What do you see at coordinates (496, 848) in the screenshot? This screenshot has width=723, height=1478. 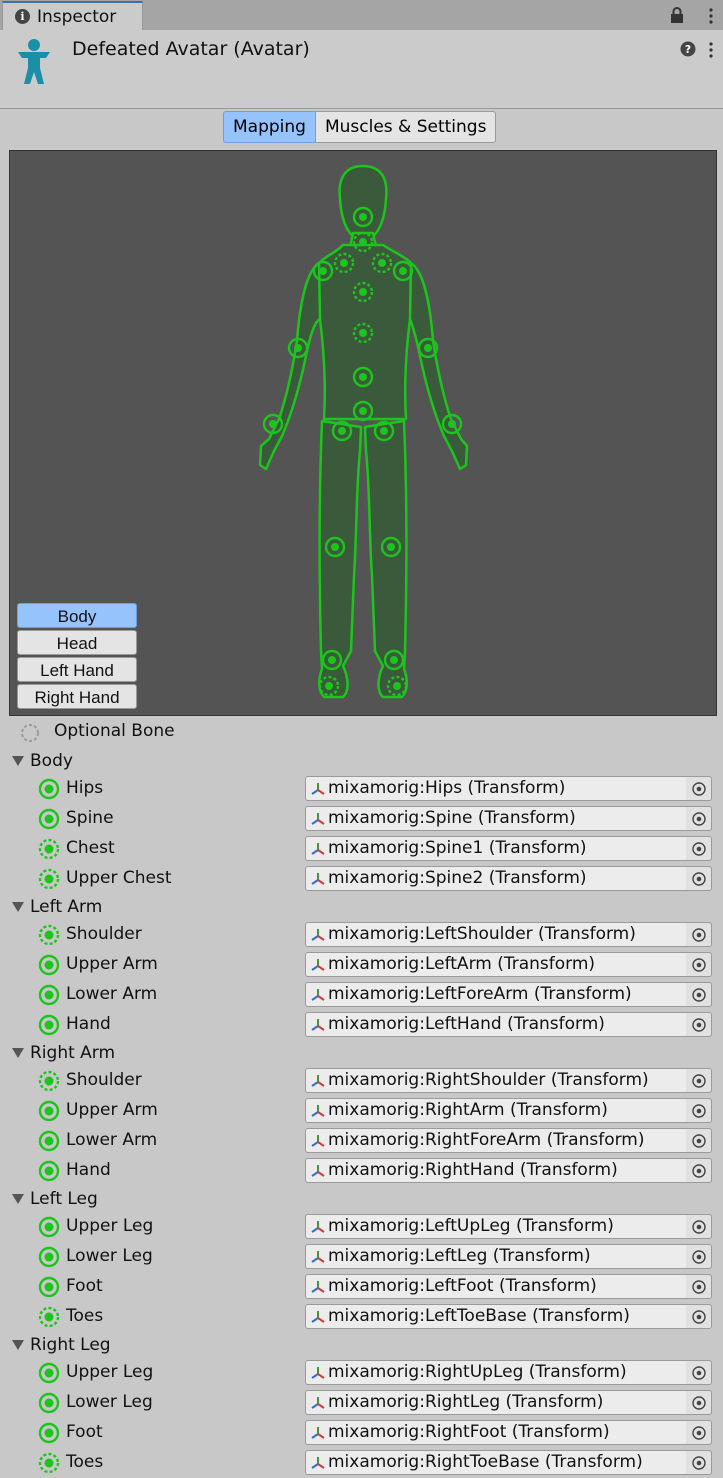 I see `transform-field: mixamorig:Spine1 (Transform)` at bounding box center [496, 848].